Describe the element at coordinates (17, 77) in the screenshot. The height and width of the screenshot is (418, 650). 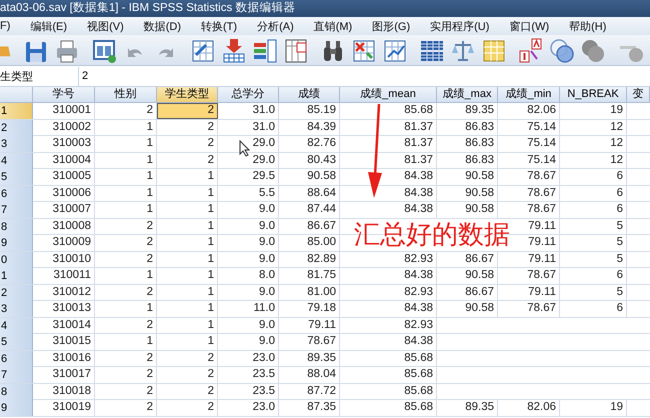
I see `variable-name: 生类型` at that location.